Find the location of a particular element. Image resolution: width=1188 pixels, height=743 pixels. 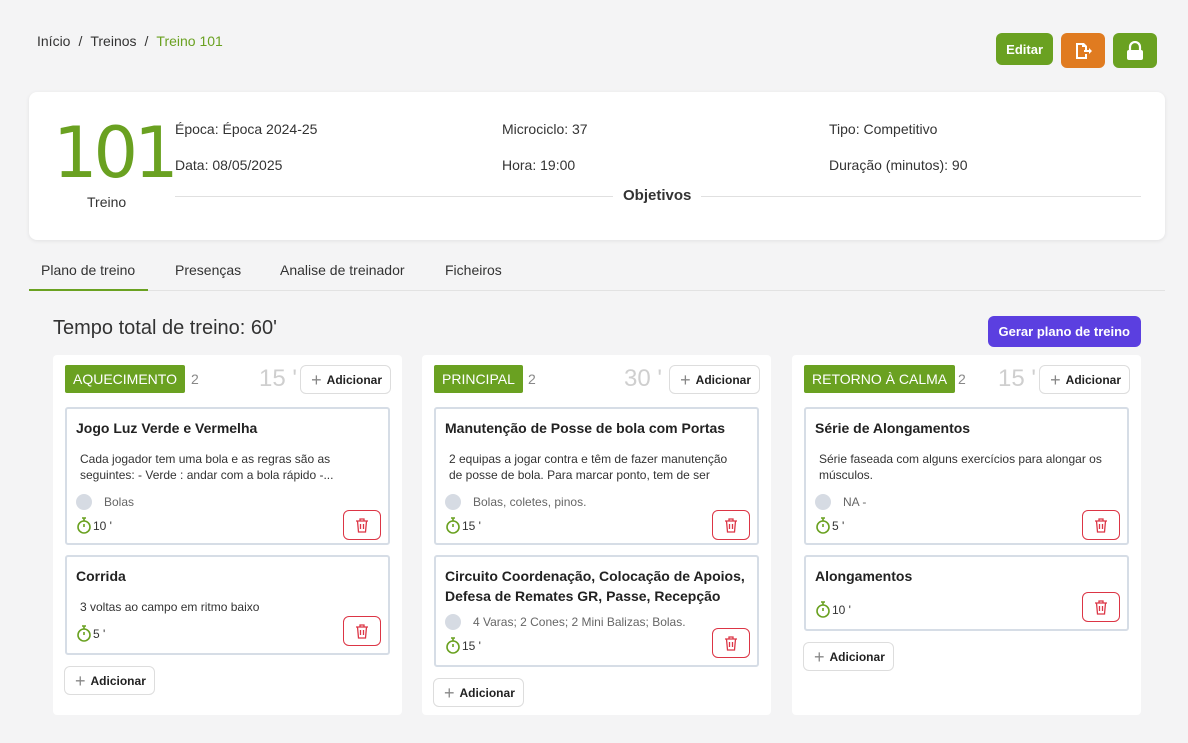

exercise-duration: 15 ' is located at coordinates (463, 645).